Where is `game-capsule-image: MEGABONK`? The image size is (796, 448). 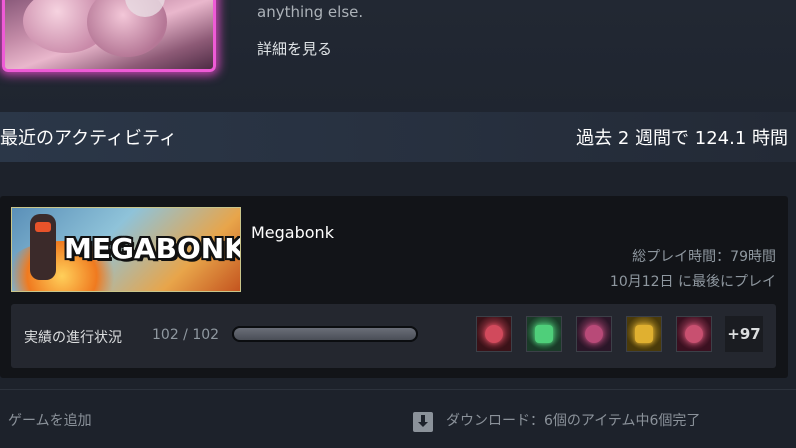 game-capsule-image: MEGABONK is located at coordinates (126, 249).